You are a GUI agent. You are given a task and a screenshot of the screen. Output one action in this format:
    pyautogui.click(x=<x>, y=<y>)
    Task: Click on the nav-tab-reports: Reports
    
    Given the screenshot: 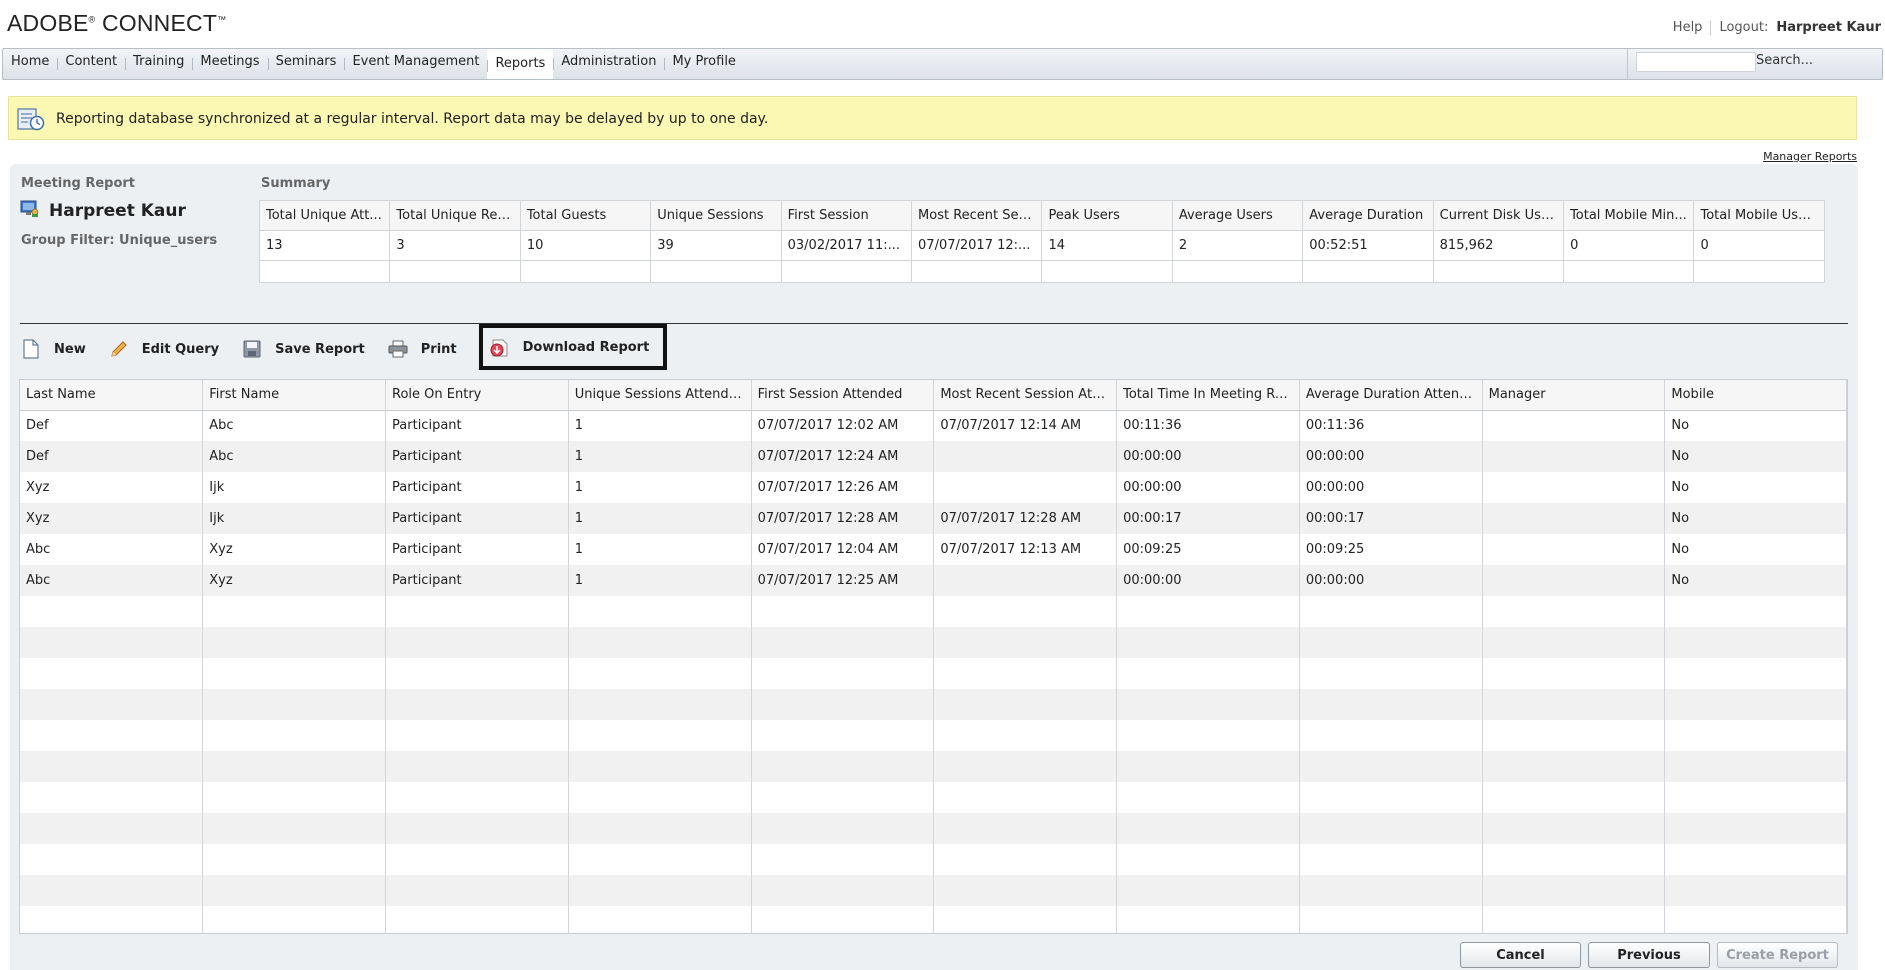 What is the action you would take?
    pyautogui.click(x=520, y=64)
    